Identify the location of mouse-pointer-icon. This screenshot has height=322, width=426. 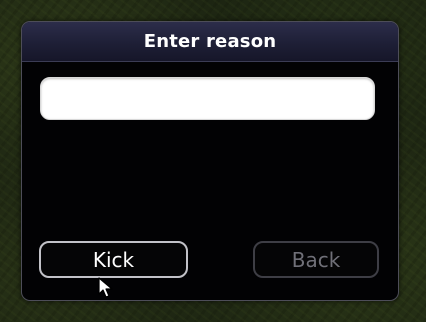
(105, 287).